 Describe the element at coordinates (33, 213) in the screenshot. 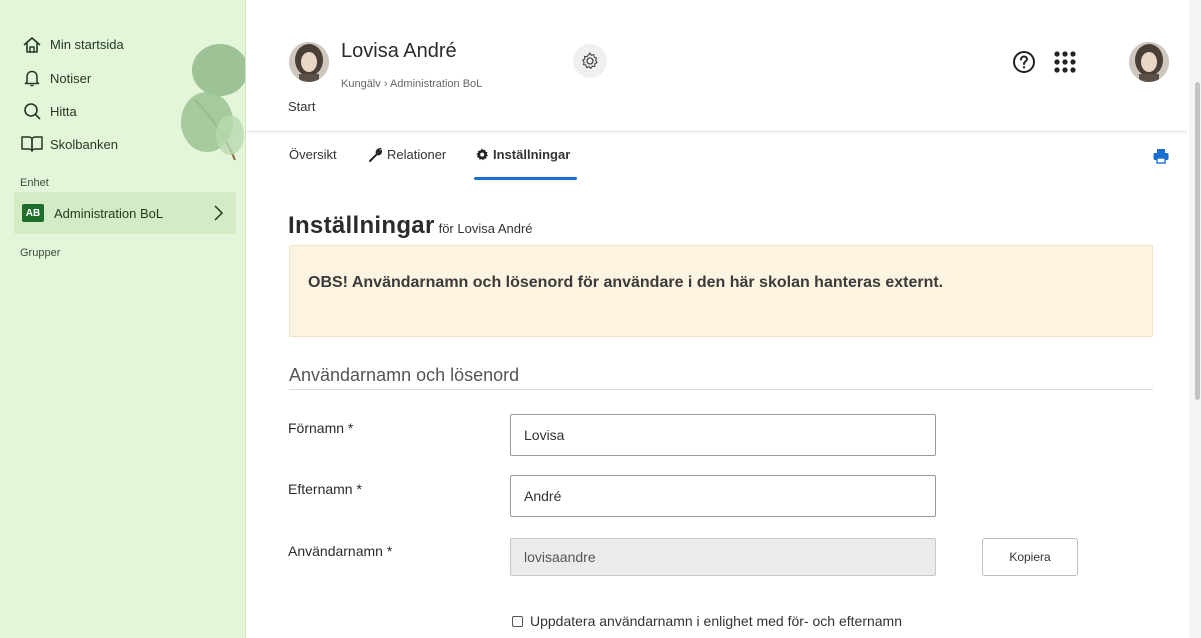

I see `unit-badge: AB` at that location.